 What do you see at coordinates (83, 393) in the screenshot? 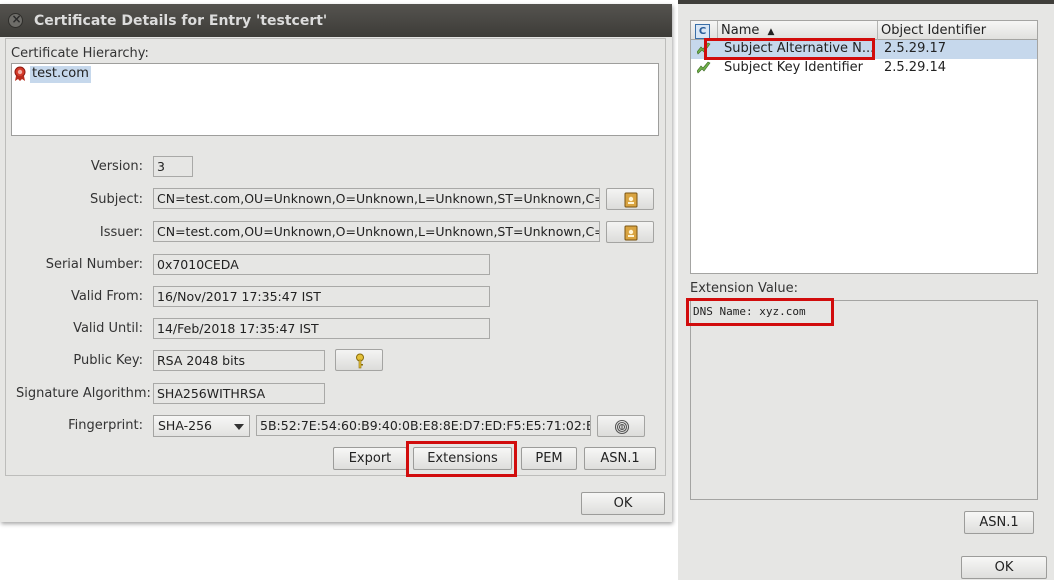
I see `signature-algorithm-label: Signature Algorithm:` at bounding box center [83, 393].